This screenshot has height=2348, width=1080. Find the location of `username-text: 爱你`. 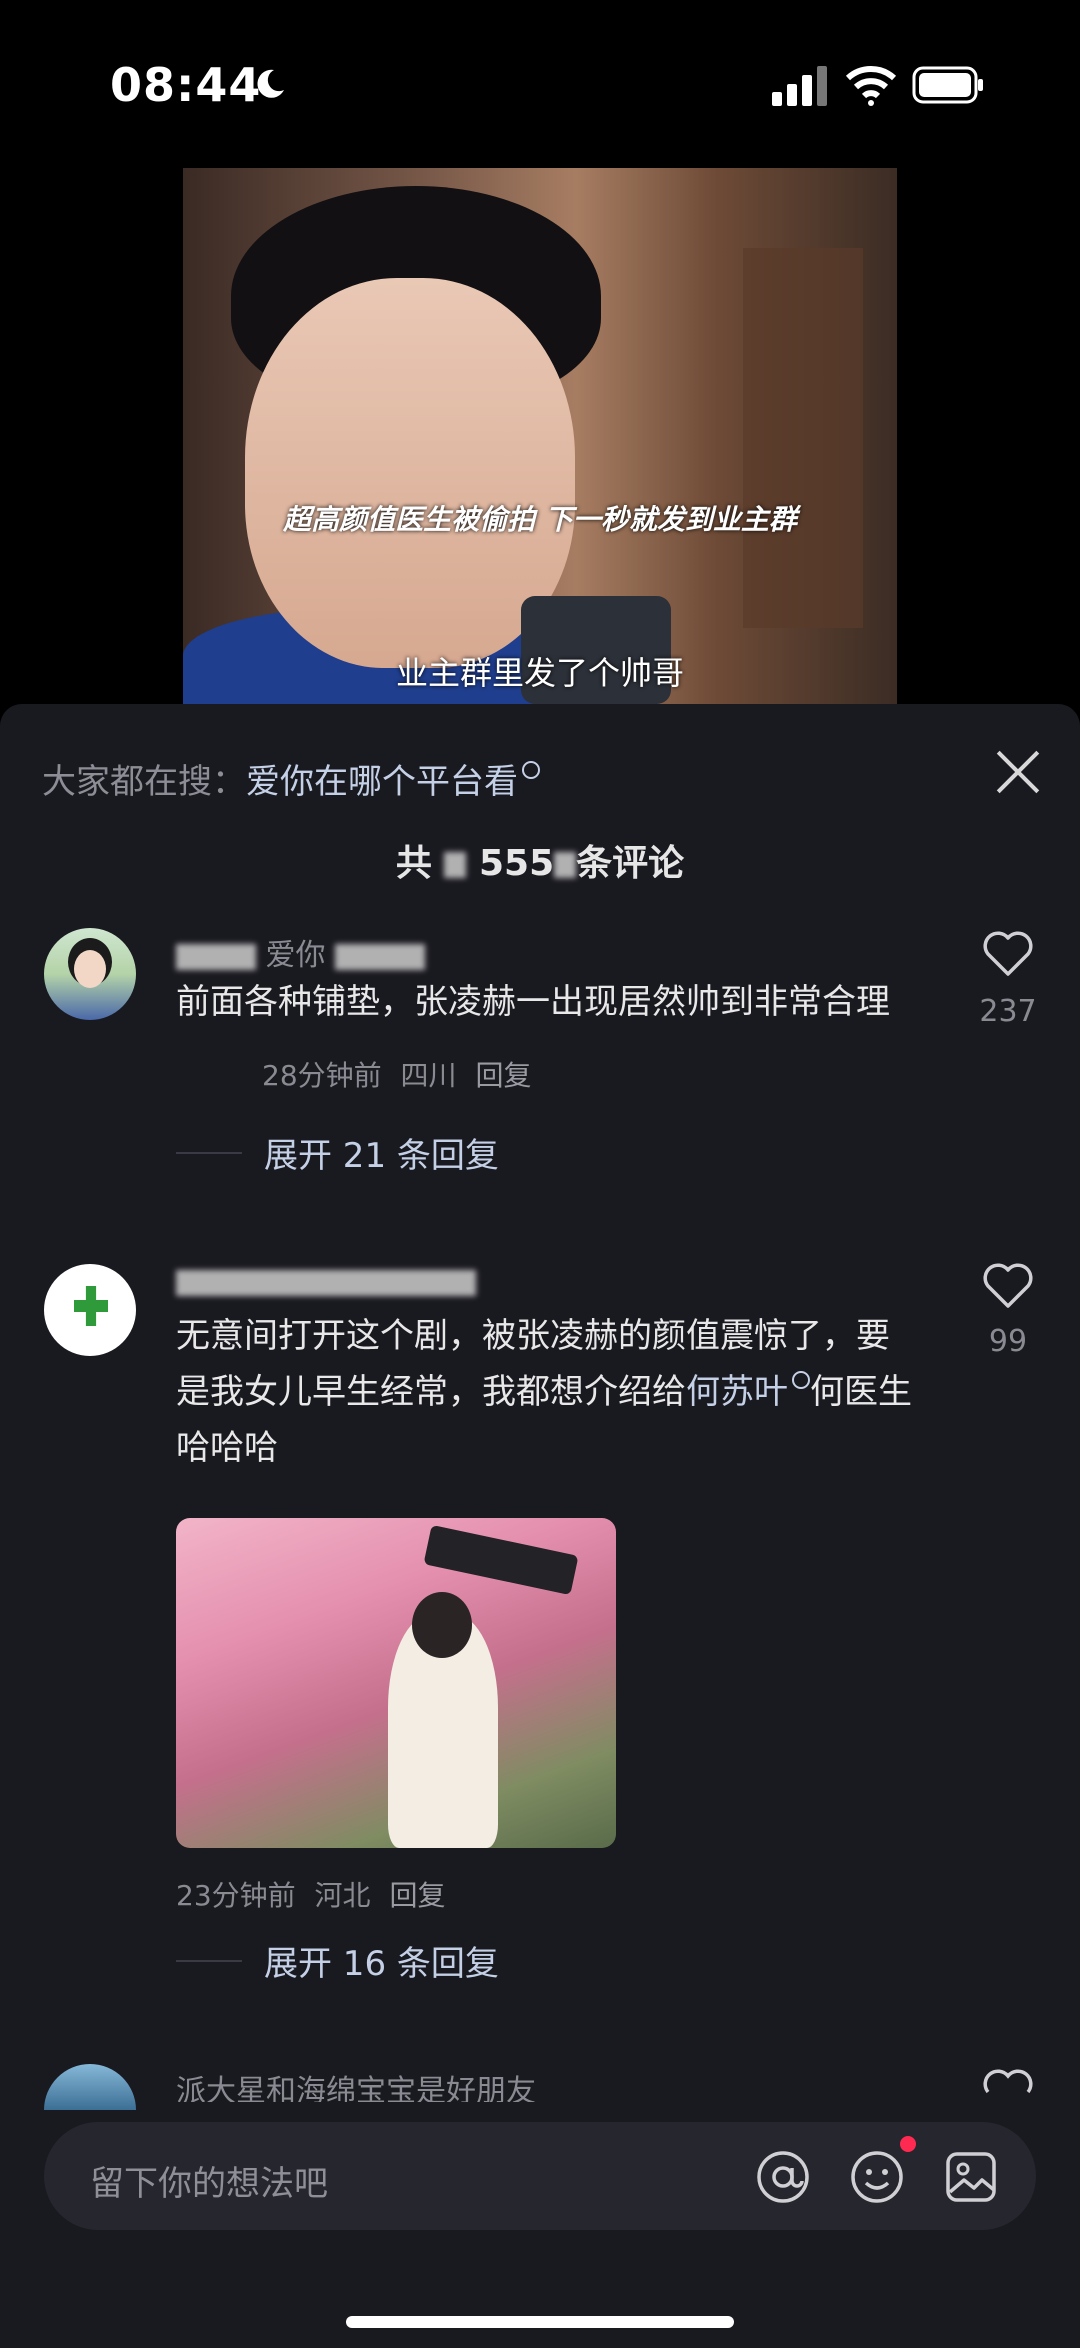

username-text: 爱你 is located at coordinates (295, 955).